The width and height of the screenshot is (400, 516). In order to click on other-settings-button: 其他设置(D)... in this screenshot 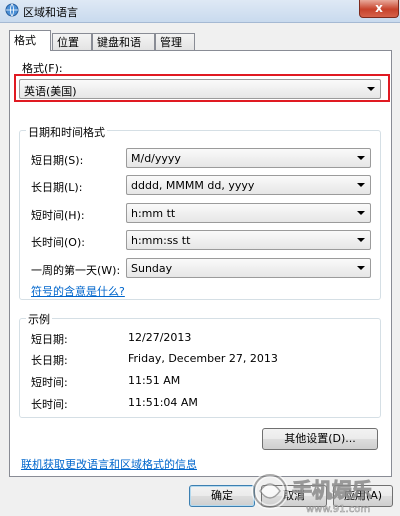, I will do `click(320, 439)`.